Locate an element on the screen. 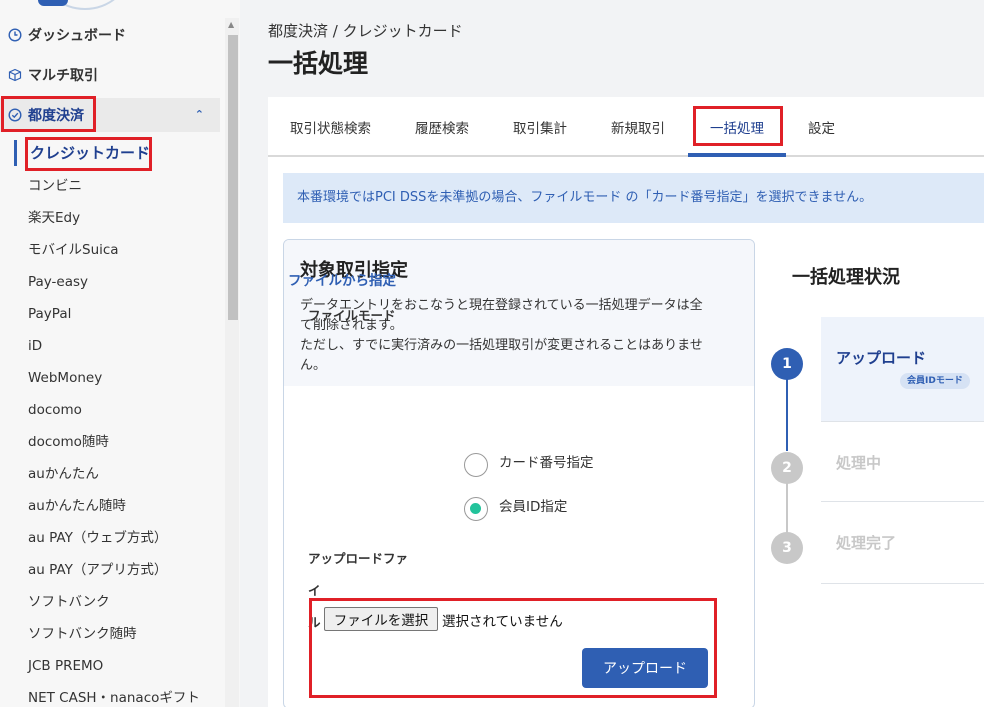 The width and height of the screenshot is (984, 707). nav-per-payment: 都度決済 ⌃ is located at coordinates (110, 115).